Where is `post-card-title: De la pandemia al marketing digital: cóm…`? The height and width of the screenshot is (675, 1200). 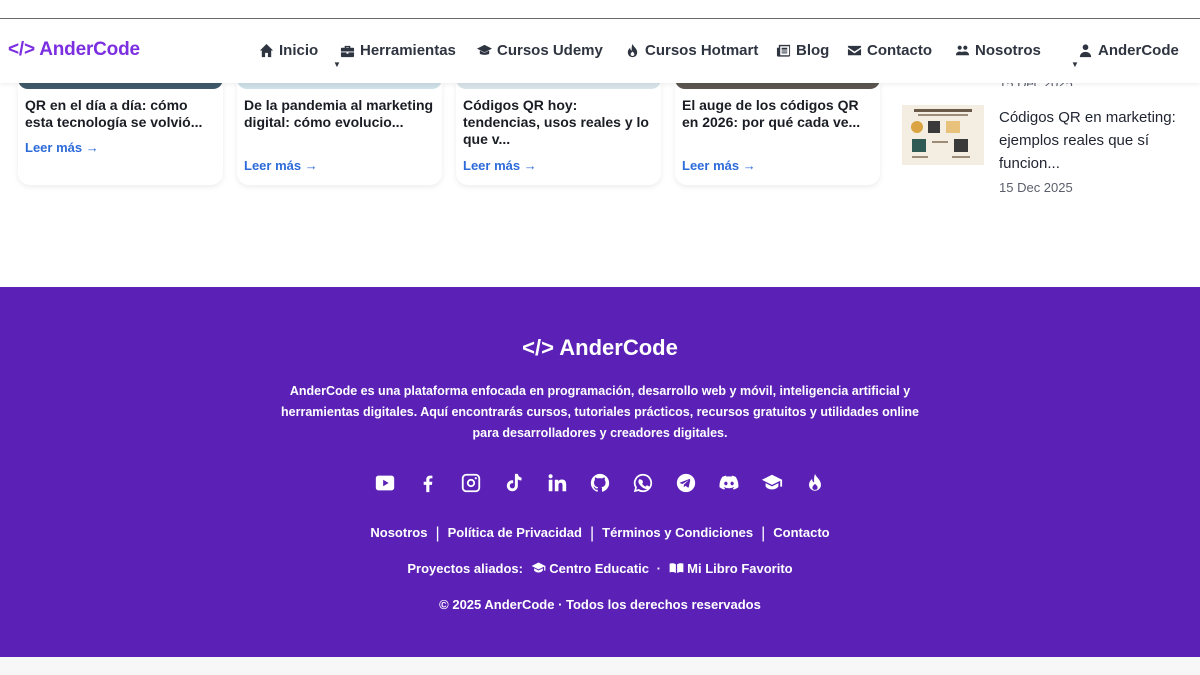
post-card-title: De la pandemia al marketing digital: cóm… is located at coordinates (340, 114).